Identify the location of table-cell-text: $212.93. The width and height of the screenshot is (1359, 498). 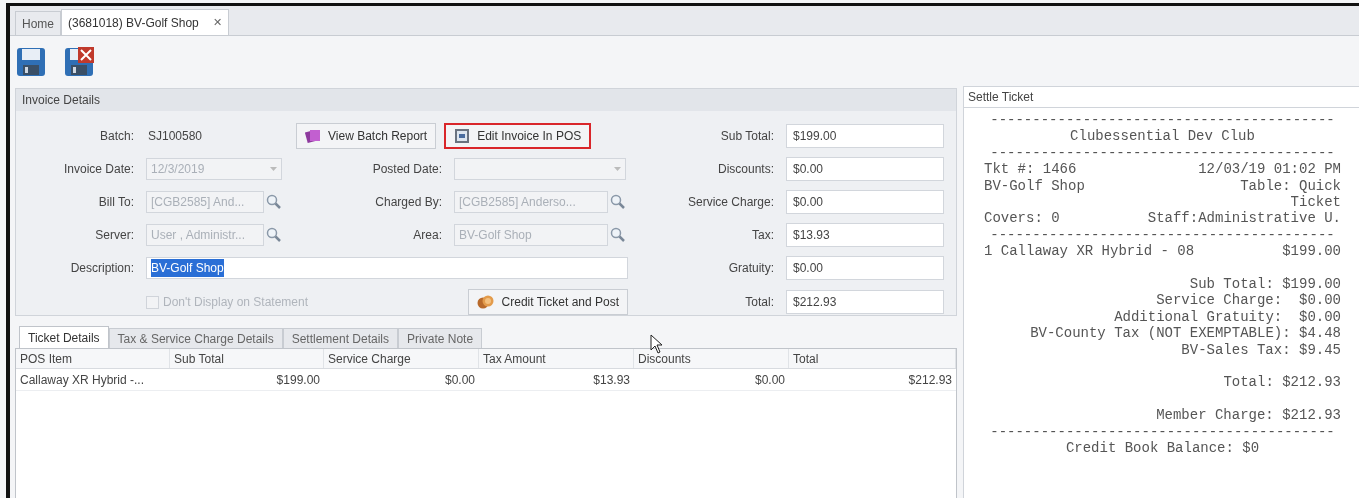
(930, 380).